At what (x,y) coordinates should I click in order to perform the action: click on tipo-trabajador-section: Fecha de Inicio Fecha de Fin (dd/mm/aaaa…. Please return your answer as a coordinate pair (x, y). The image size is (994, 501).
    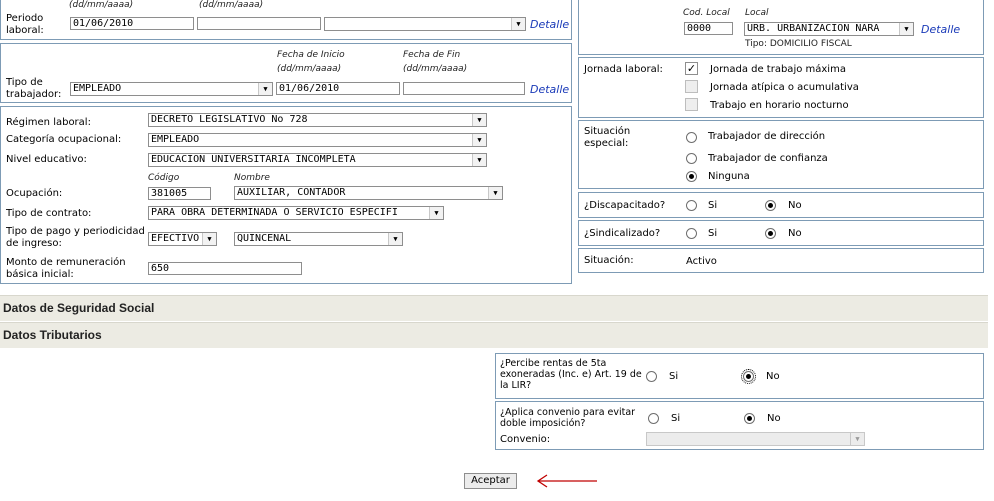
    Looking at the image, I should click on (286, 73).